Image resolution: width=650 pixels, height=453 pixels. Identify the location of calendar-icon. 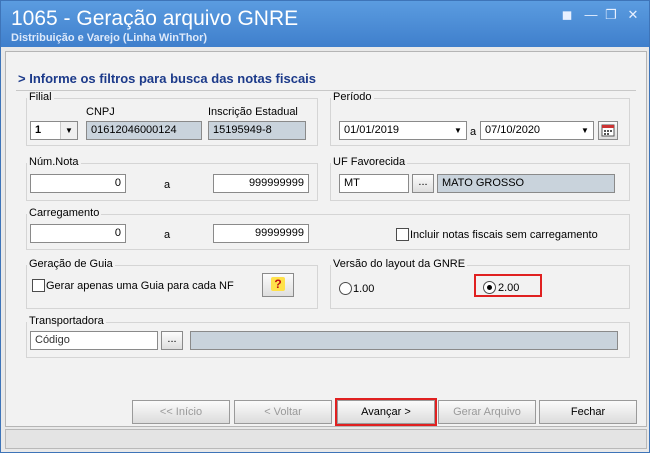
(608, 130).